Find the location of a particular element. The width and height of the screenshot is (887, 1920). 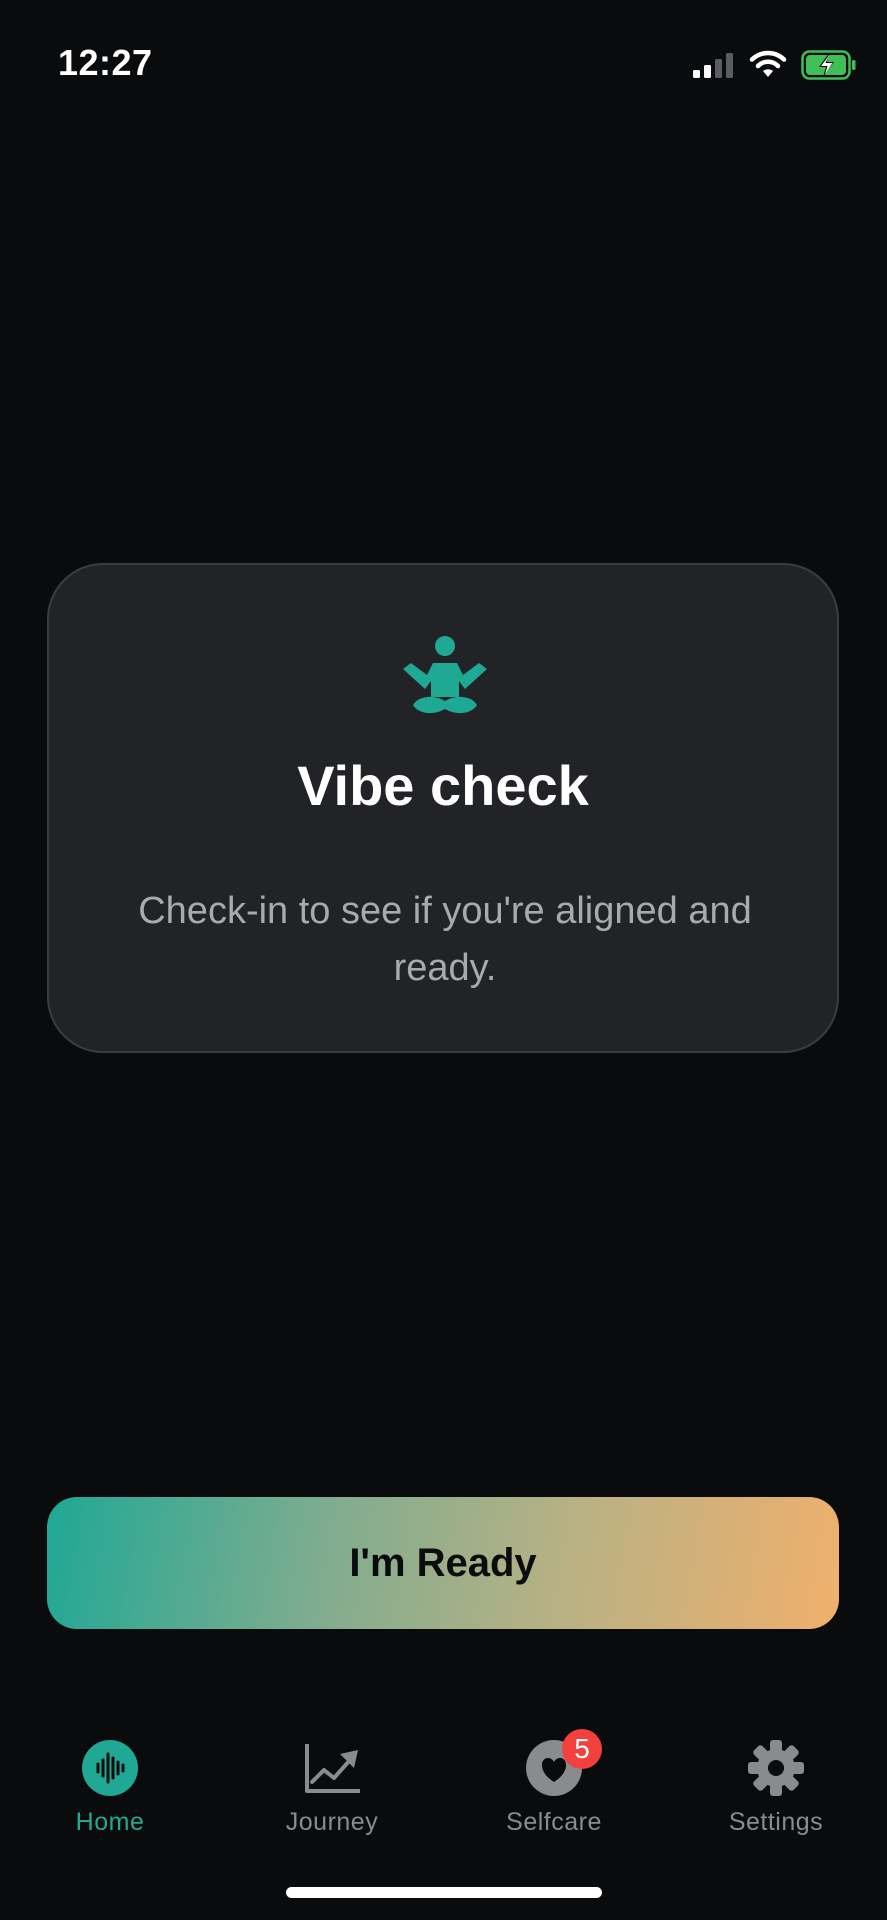

tab-selfcare-label: Selfcare is located at coordinates (554, 1822).